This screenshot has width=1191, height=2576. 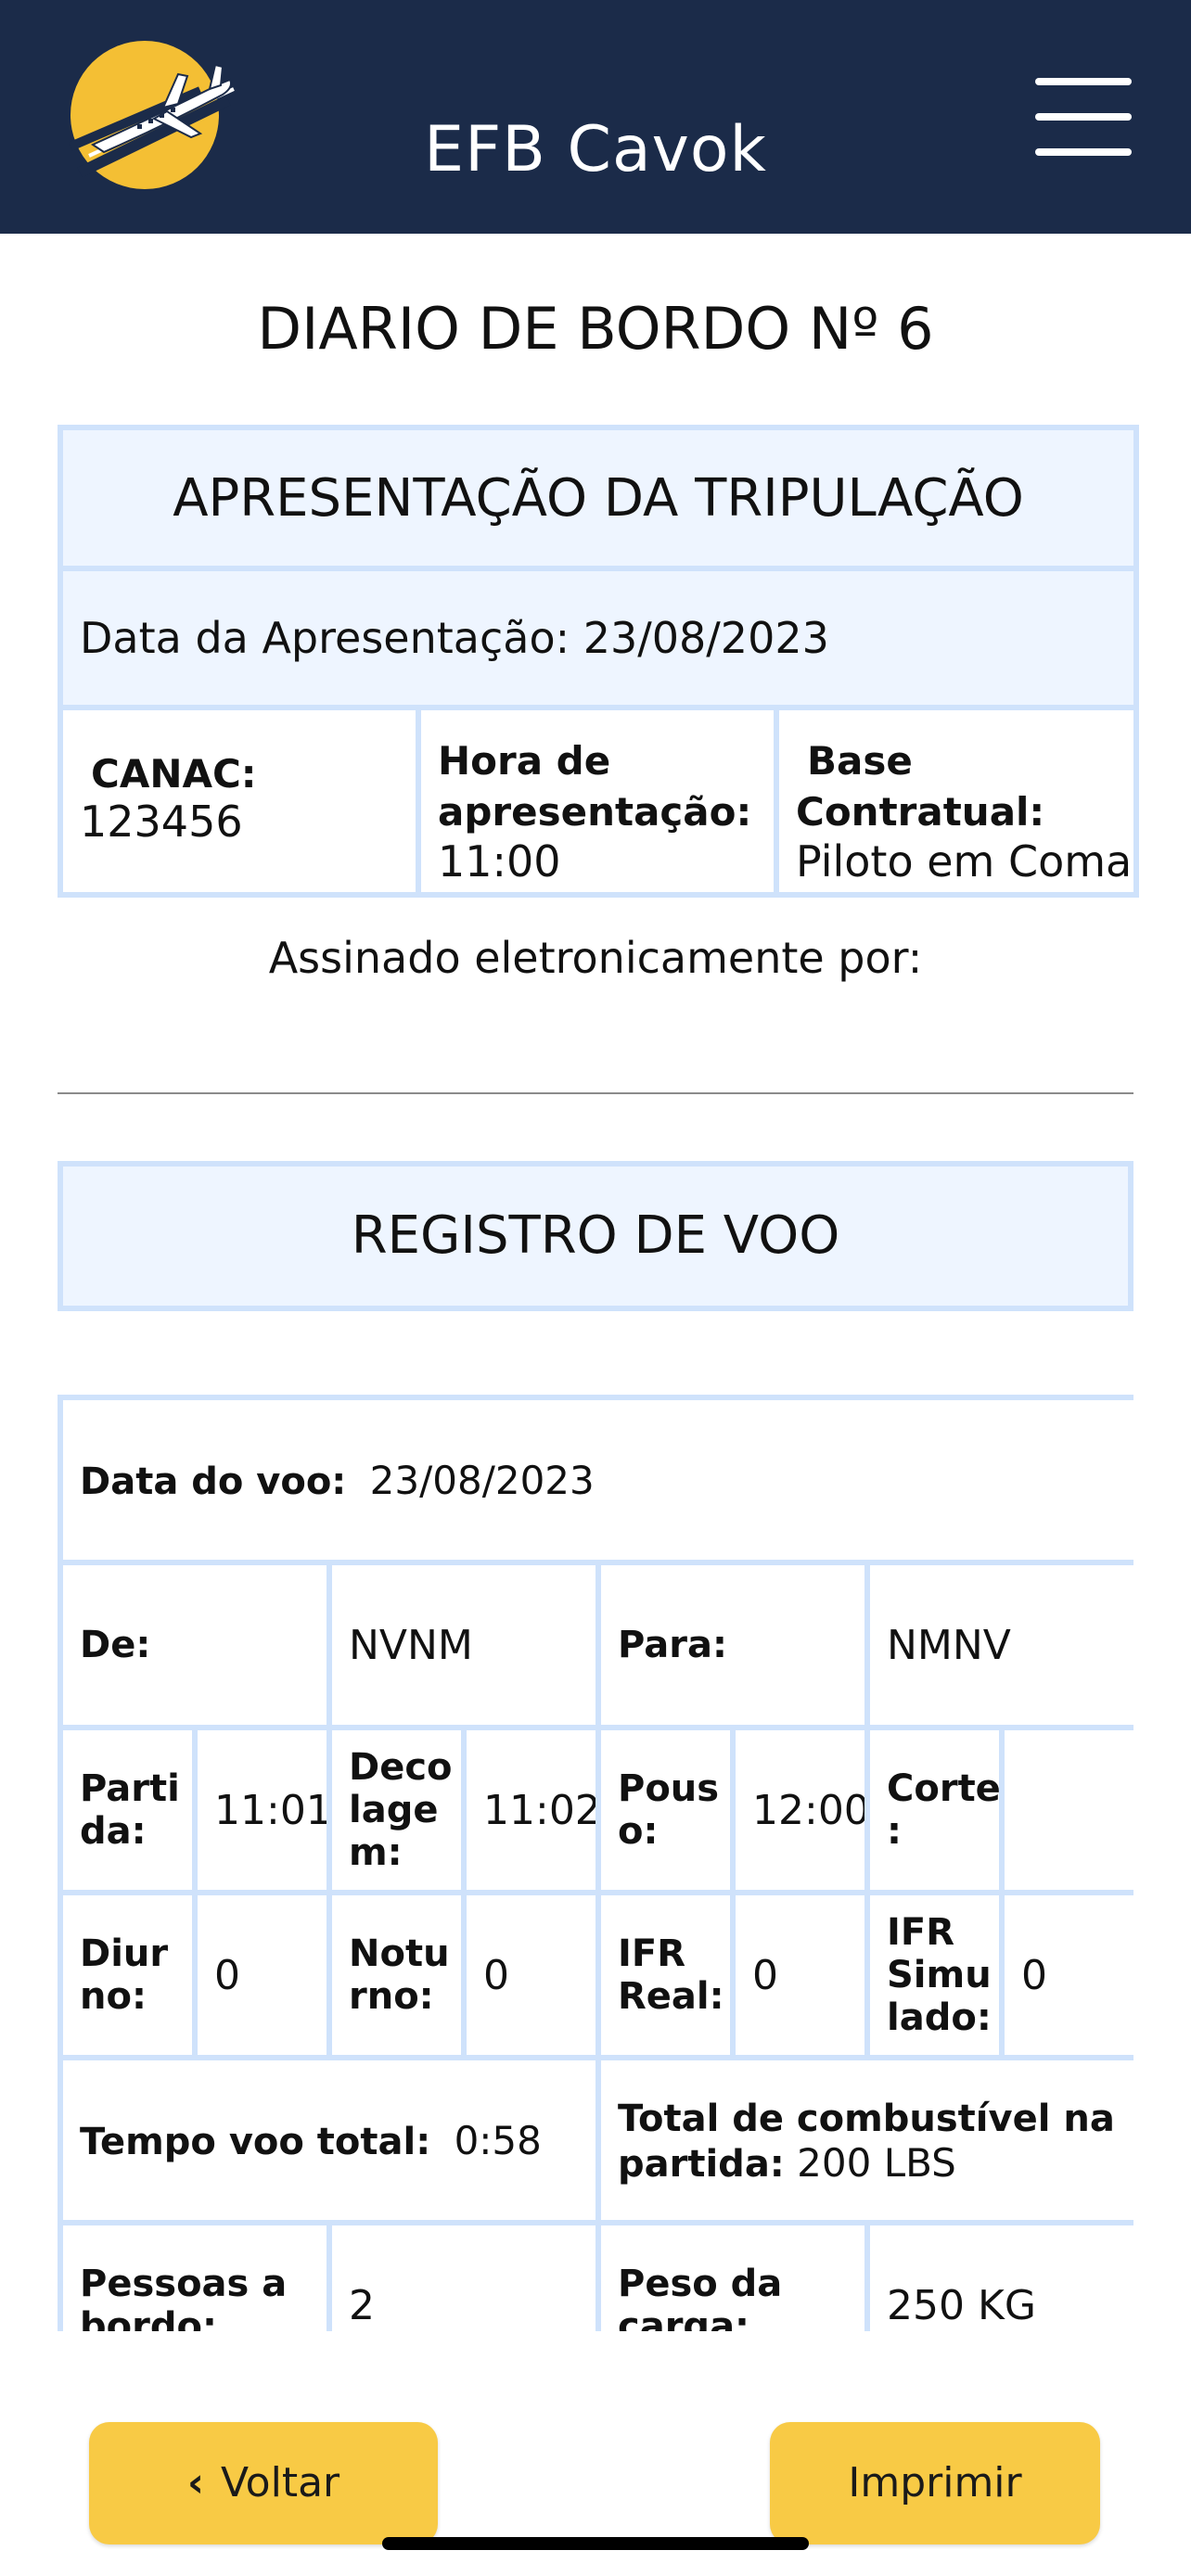 What do you see at coordinates (213, 1481) in the screenshot?
I see `data-voo-label: Data do voo:` at bounding box center [213, 1481].